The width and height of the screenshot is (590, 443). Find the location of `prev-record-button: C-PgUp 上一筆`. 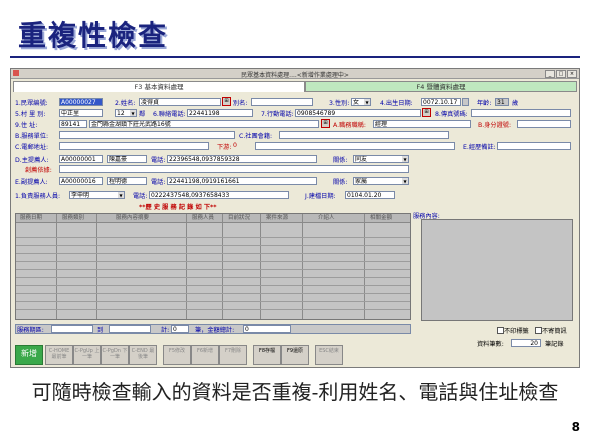

prev-record-button: C-PgUp 上一筆 is located at coordinates (87, 355).